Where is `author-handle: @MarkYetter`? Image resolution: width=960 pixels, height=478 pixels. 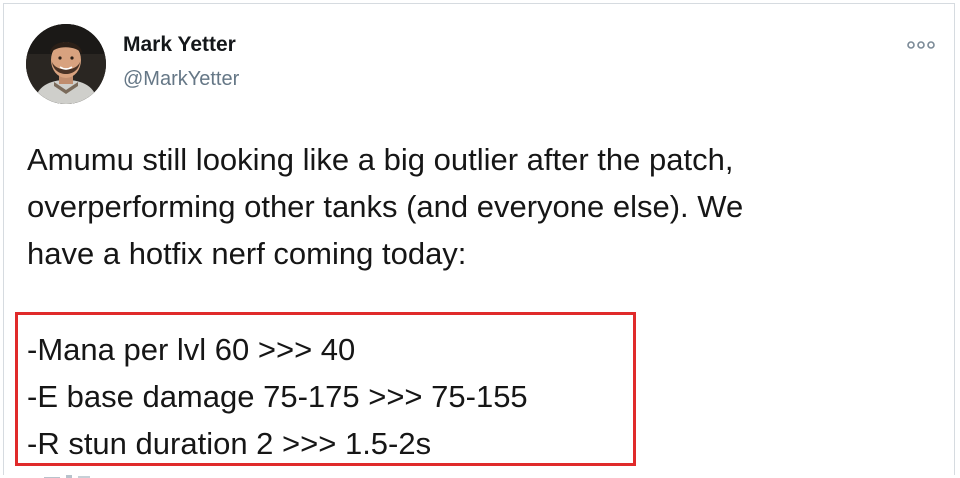
author-handle: @MarkYetter is located at coordinates (181, 79).